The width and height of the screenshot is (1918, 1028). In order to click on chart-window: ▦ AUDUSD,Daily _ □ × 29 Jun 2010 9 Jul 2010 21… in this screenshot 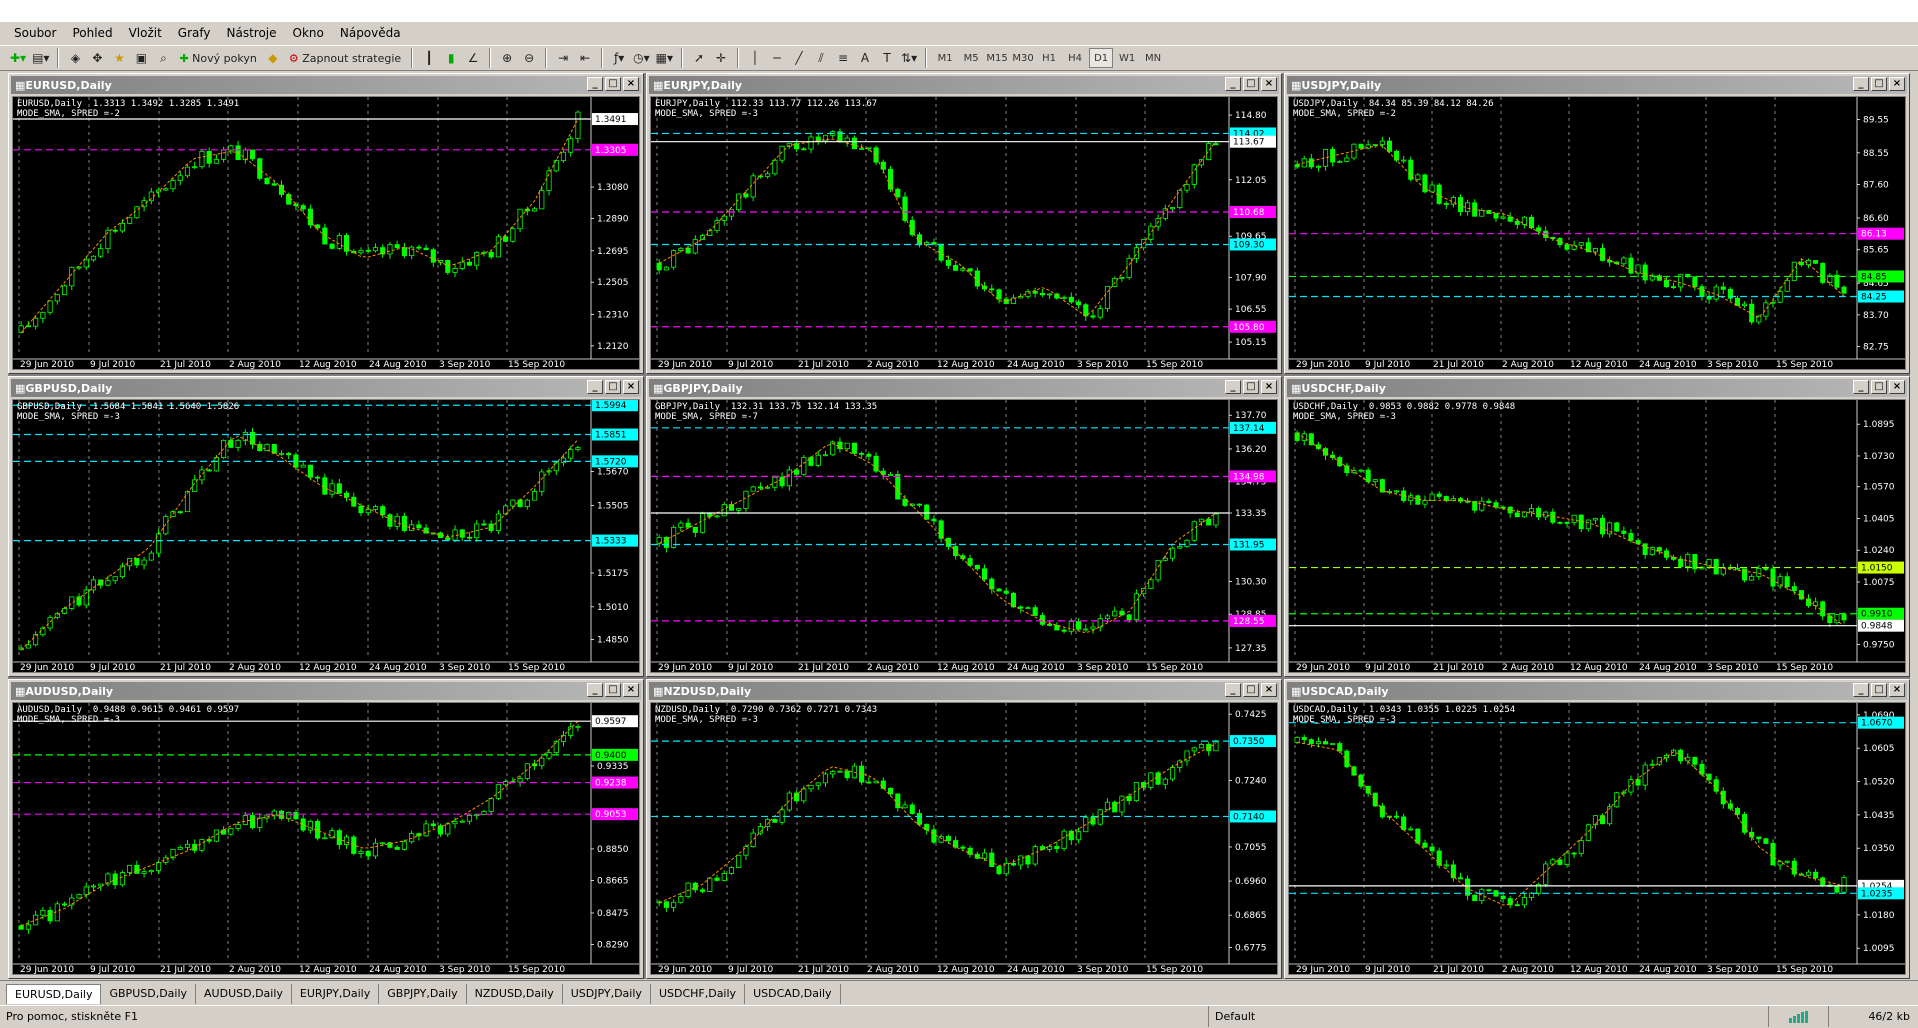, I will do `click(326, 829)`.